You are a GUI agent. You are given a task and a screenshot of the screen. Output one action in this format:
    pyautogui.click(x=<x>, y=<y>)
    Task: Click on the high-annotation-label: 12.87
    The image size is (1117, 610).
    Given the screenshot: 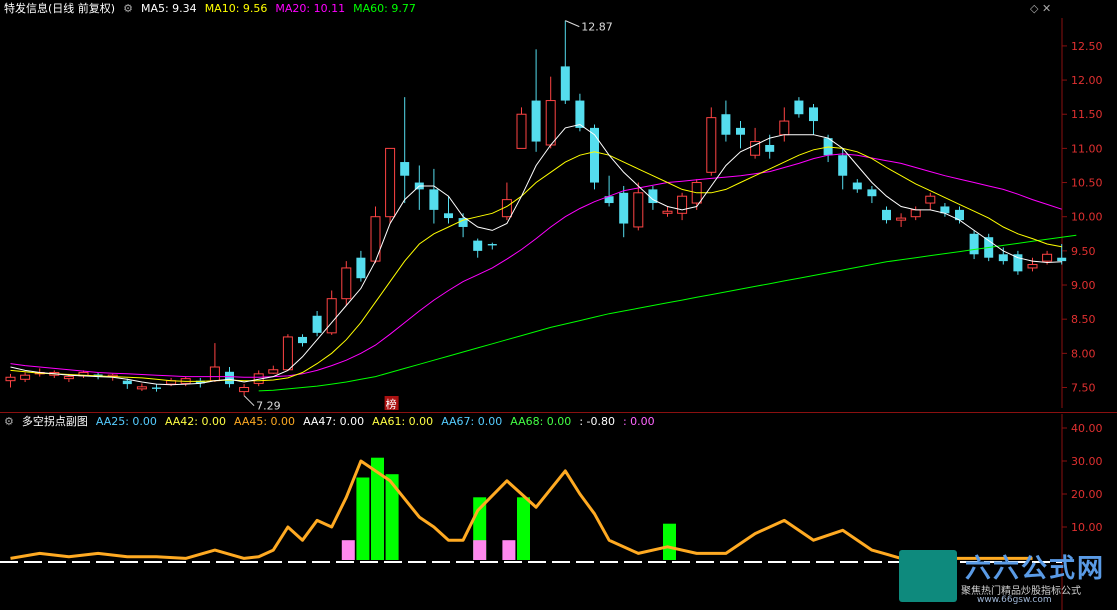 What is the action you would take?
    pyautogui.click(x=597, y=27)
    